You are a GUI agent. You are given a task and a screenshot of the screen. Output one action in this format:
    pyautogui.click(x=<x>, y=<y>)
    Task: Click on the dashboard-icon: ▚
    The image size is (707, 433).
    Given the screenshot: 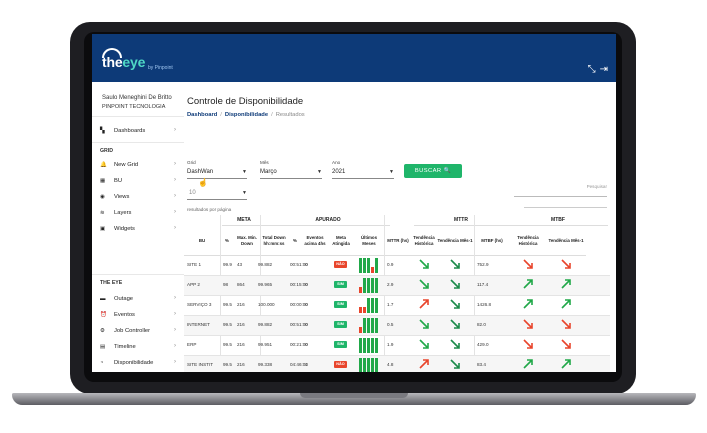 What is the action you would take?
    pyautogui.click(x=102, y=131)
    